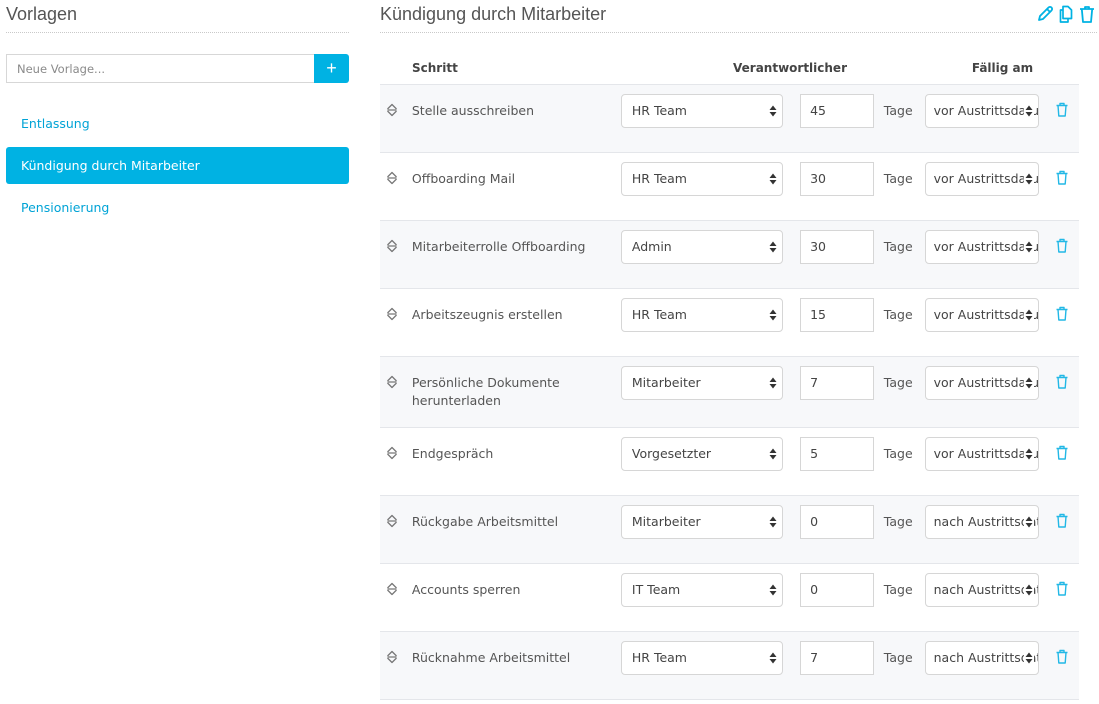 The width and height of the screenshot is (1099, 704). I want to click on step-name: Rückgabe Arbeitsmittel, so click(485, 521).